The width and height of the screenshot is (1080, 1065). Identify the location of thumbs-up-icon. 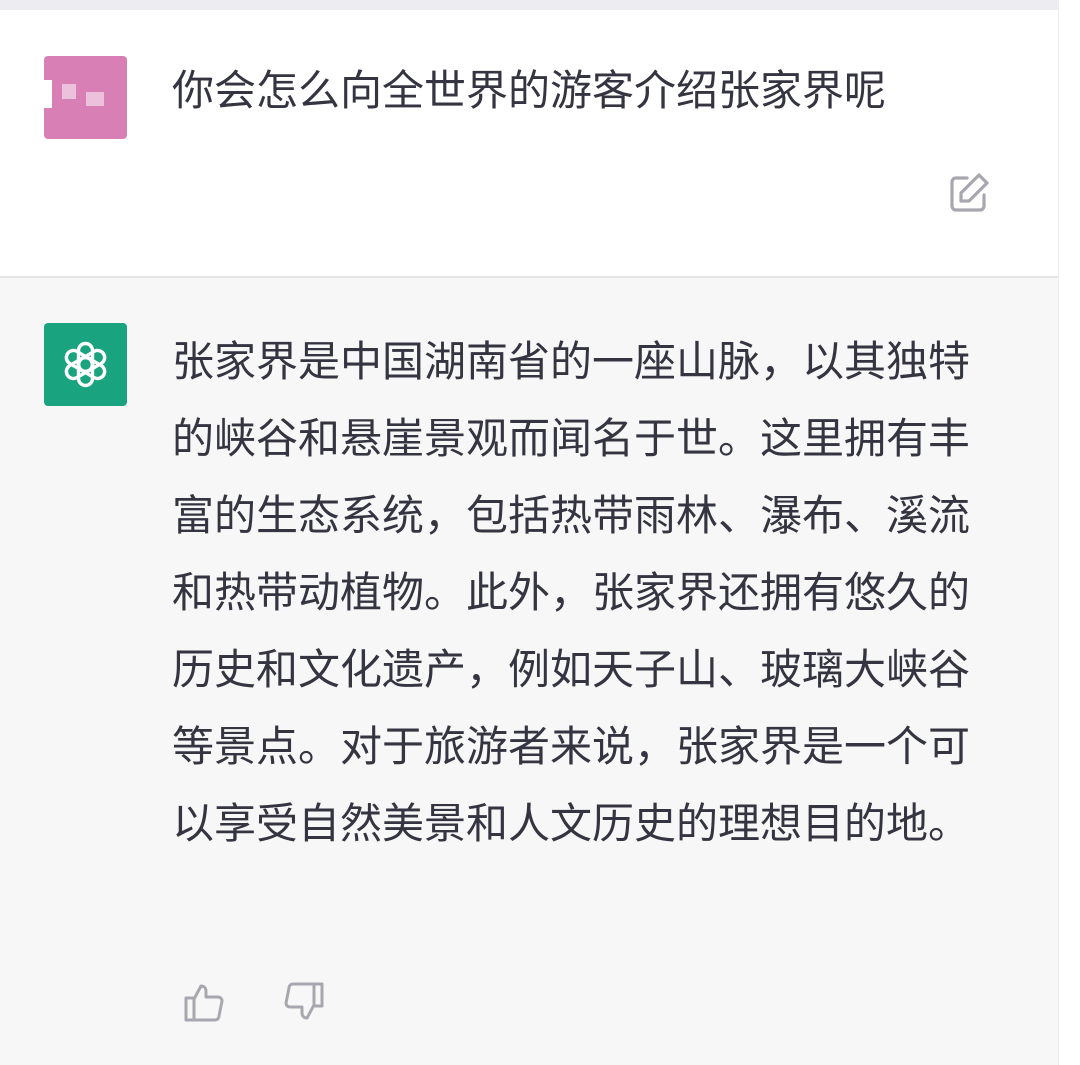
(204, 1003).